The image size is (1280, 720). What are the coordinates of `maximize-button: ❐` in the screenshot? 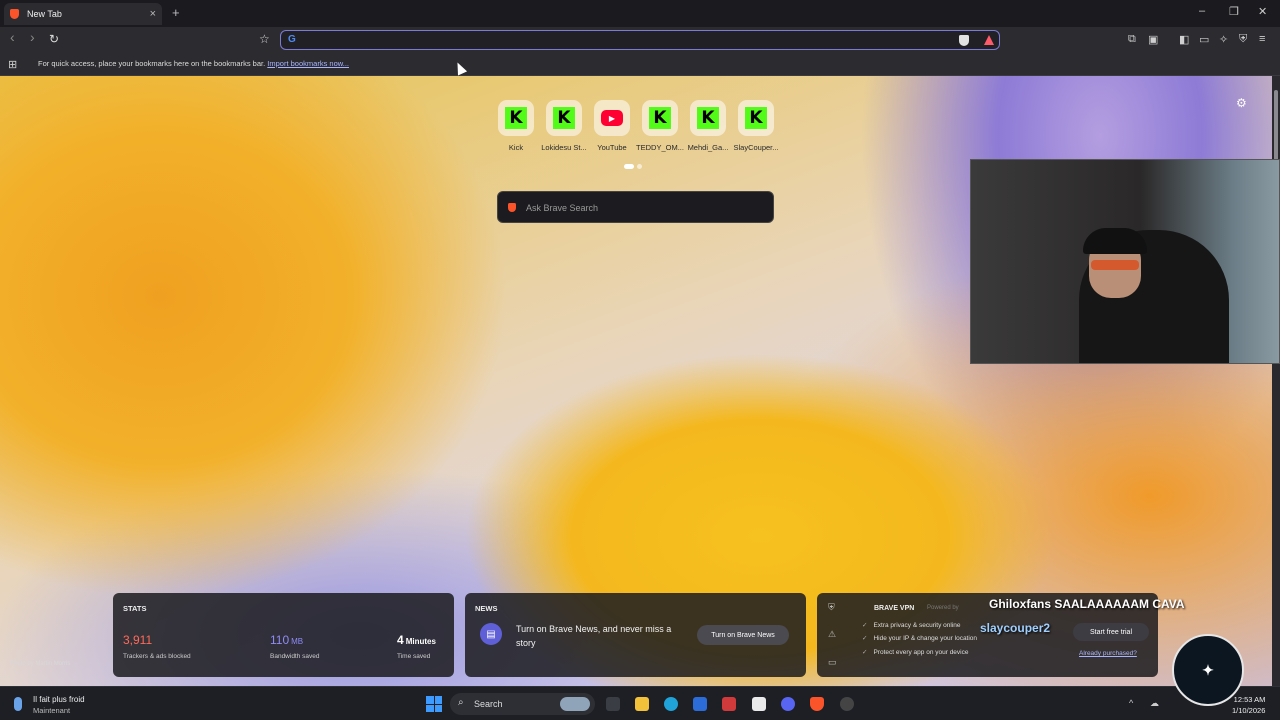 It's located at (1234, 11).